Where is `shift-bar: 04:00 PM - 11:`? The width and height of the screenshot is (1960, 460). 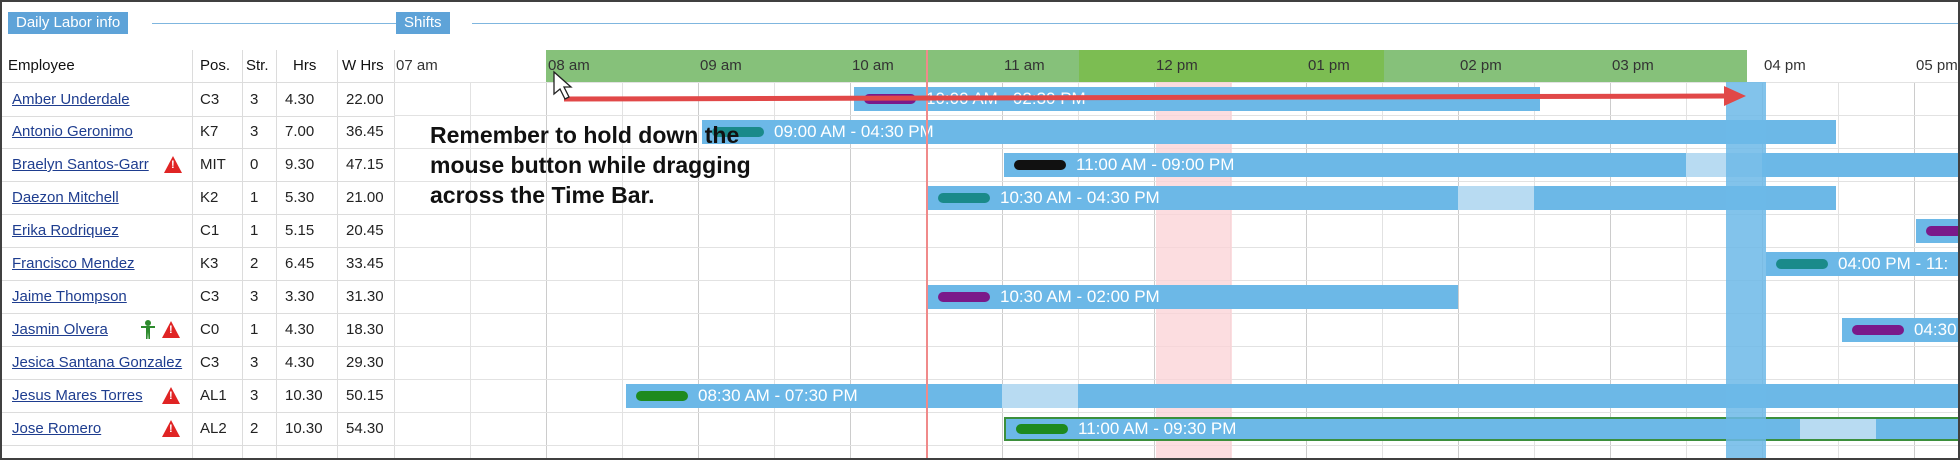 shift-bar: 04:00 PM - 11: is located at coordinates (1862, 264).